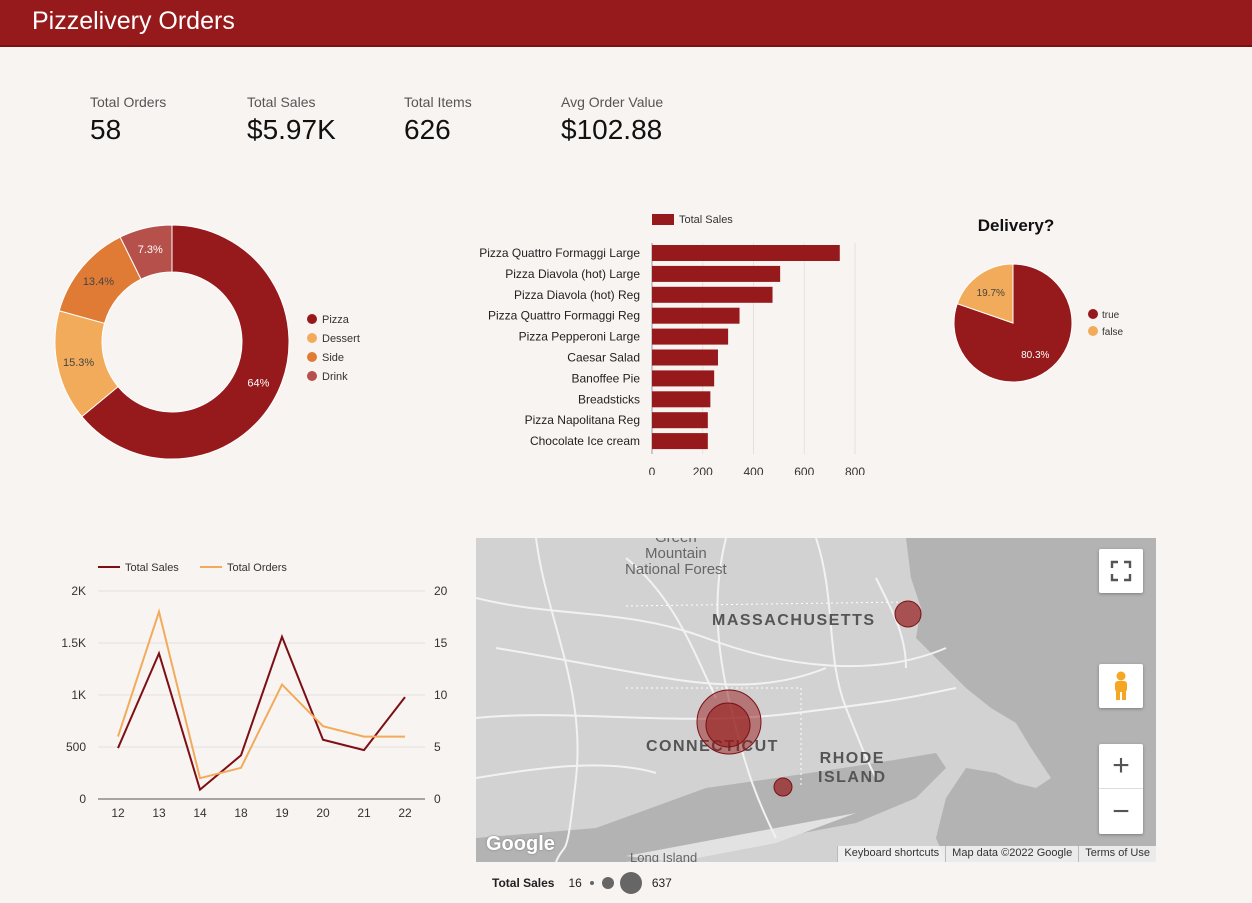  Describe the element at coordinates (1113, 332) in the screenshot. I see `legend-label: false` at that location.